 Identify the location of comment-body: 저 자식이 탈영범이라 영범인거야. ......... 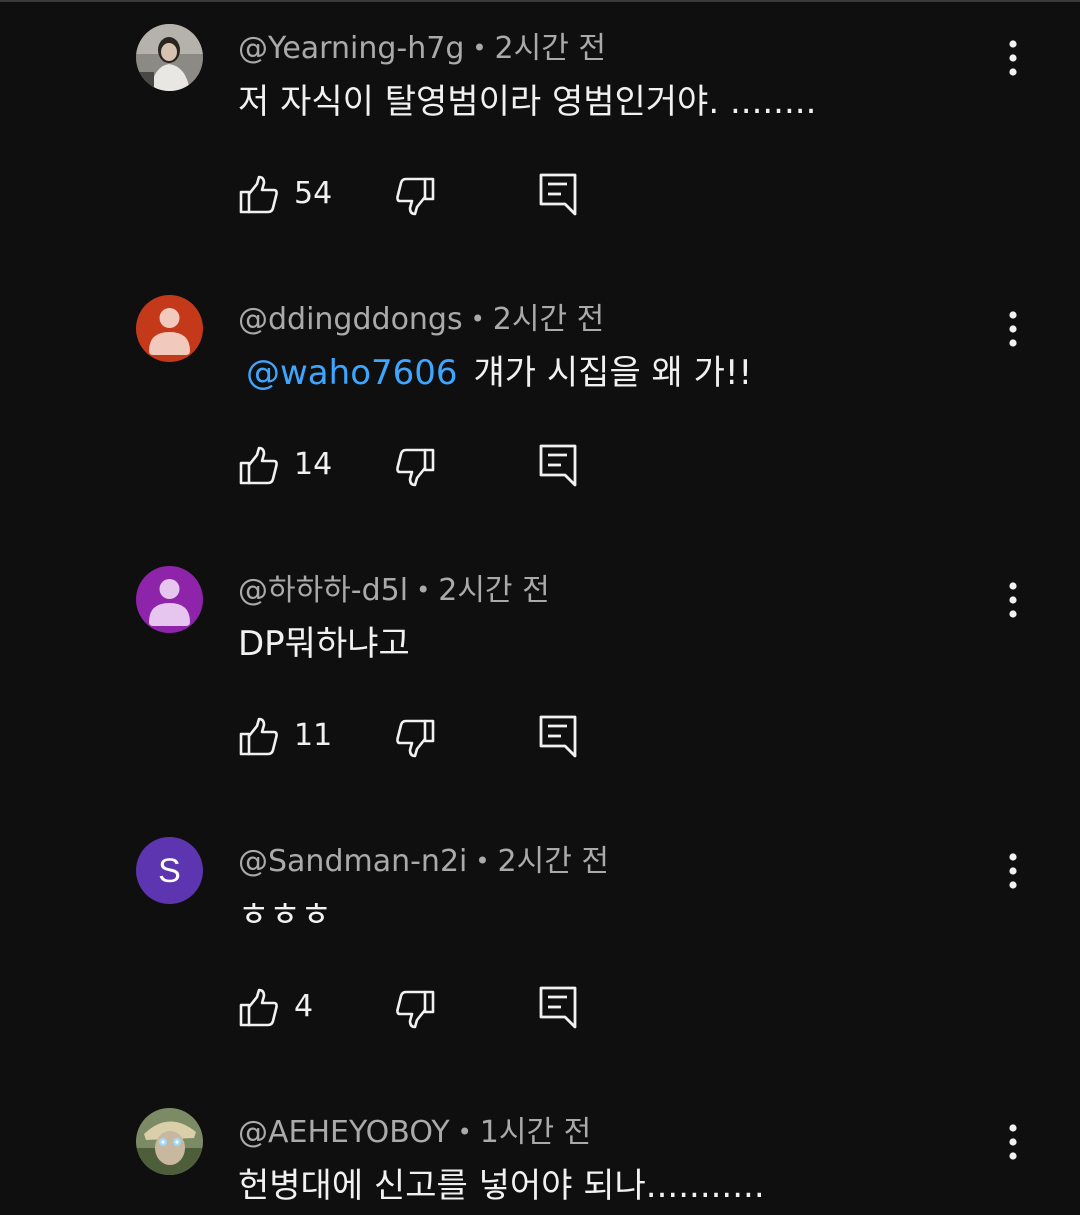
(527, 102).